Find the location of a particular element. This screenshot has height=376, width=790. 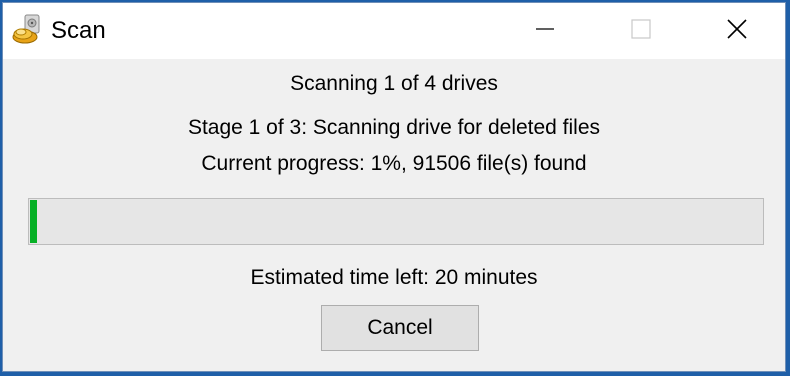

drives-status-text: Scanning 1 of 4 drives is located at coordinates (394, 83).